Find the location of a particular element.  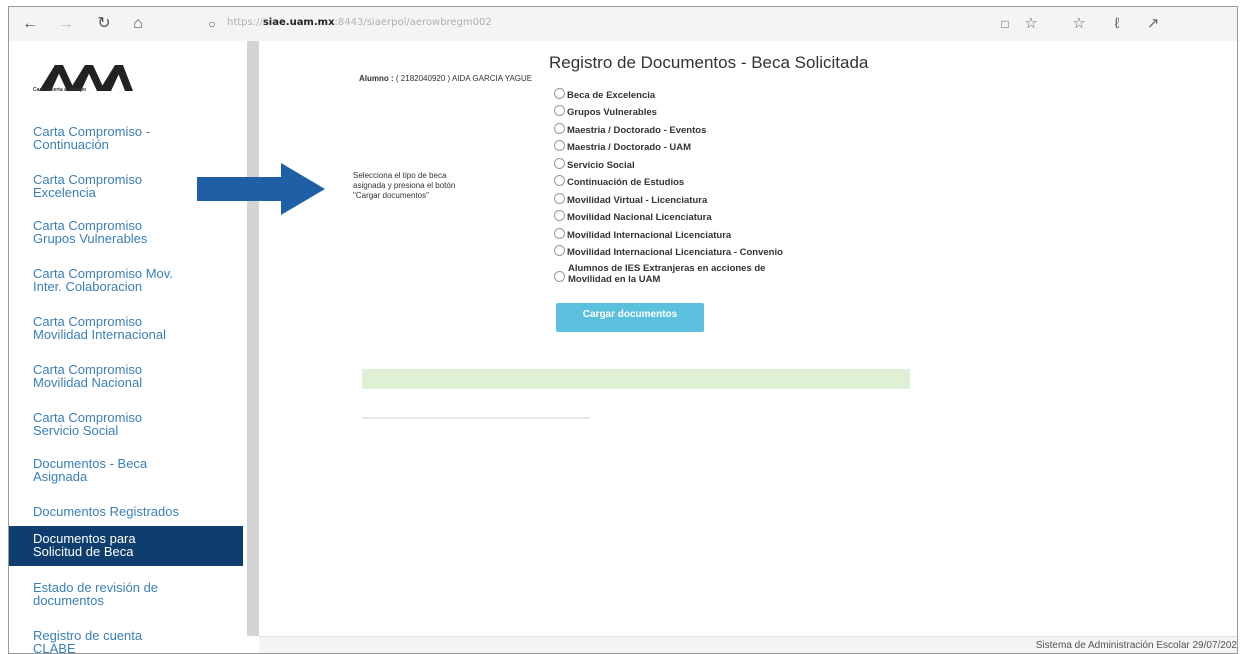

refresh-icon: ↻ is located at coordinates (104, 24).